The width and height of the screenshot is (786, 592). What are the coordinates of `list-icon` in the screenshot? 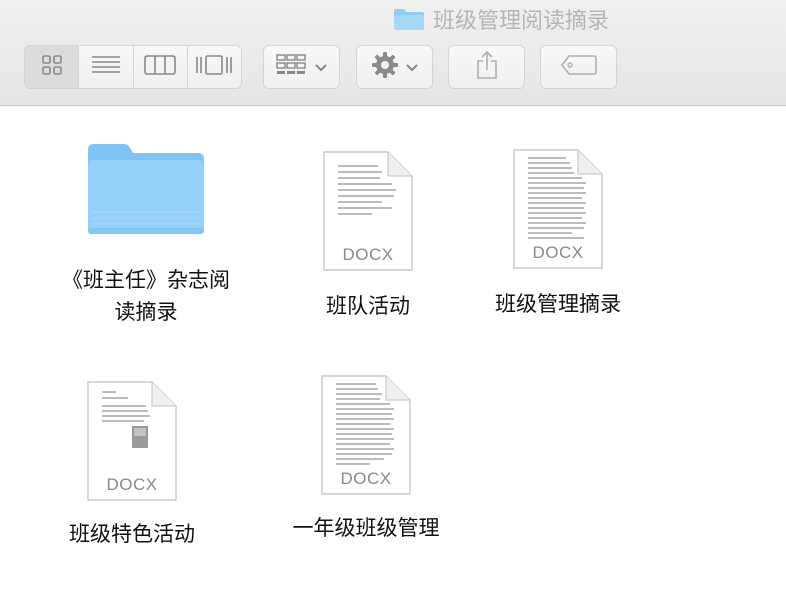 It's located at (106, 67).